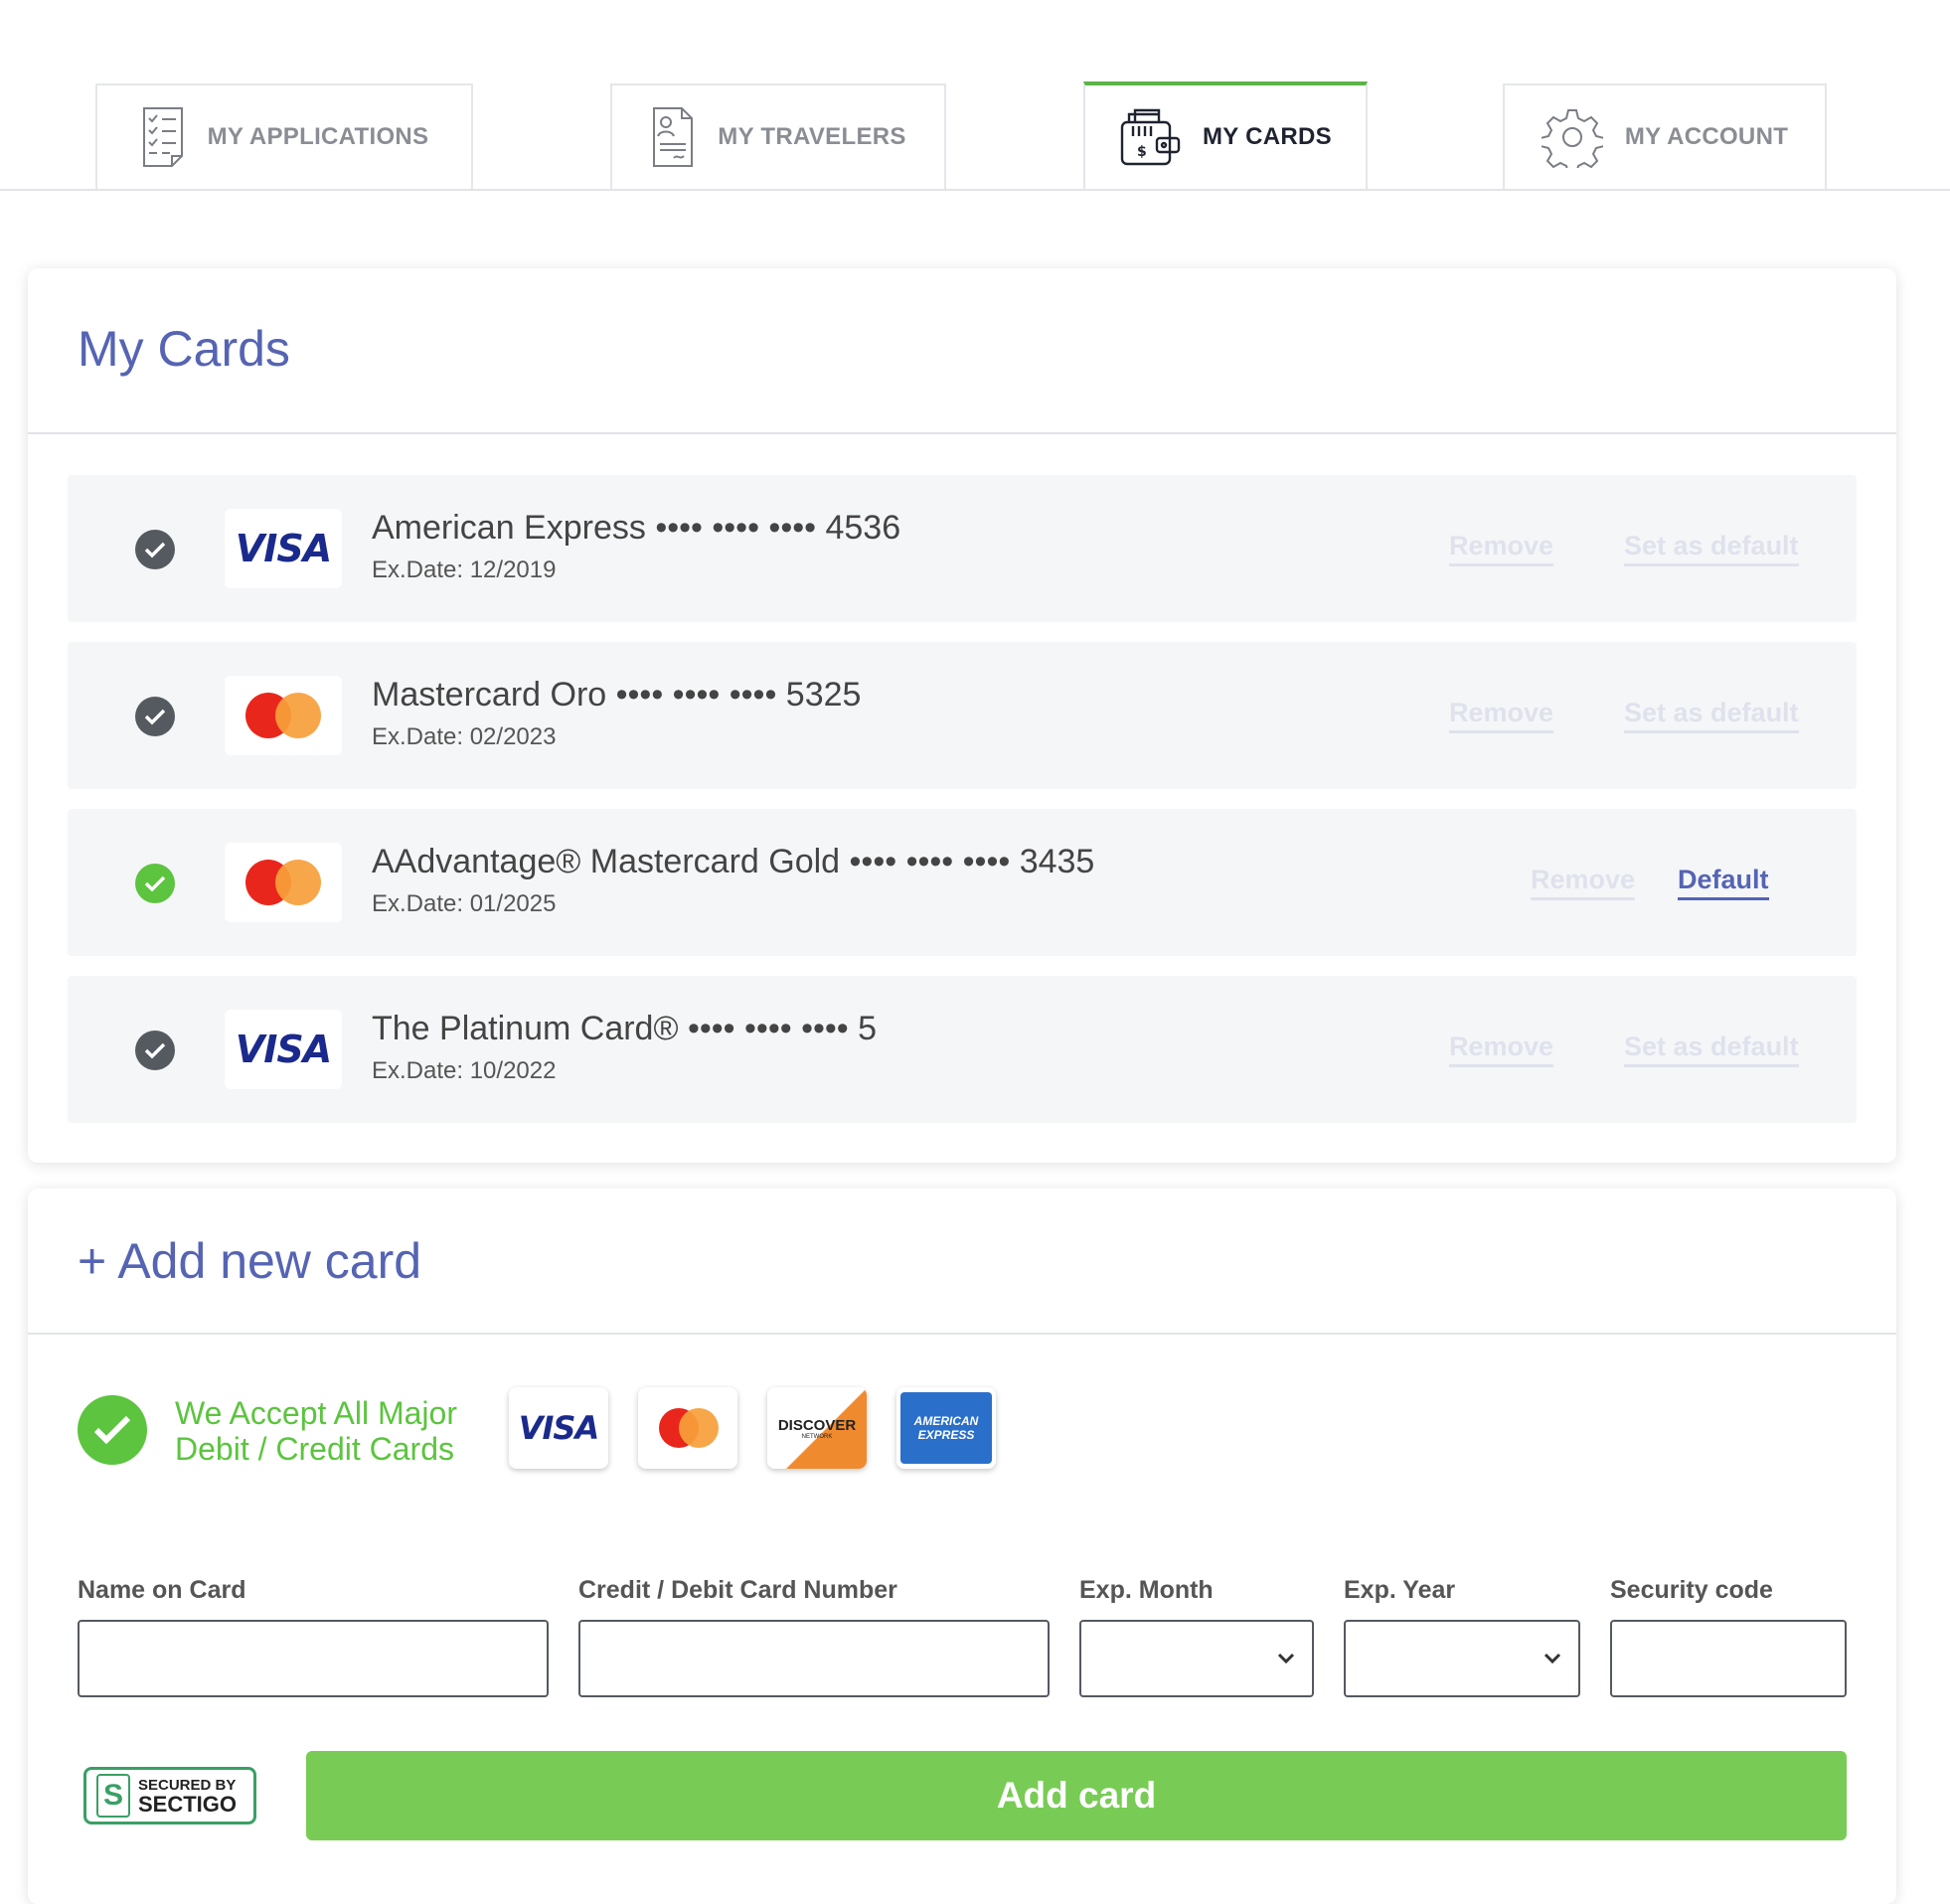  What do you see at coordinates (1267, 136) in the screenshot?
I see `tab-label: MY CARDS` at bounding box center [1267, 136].